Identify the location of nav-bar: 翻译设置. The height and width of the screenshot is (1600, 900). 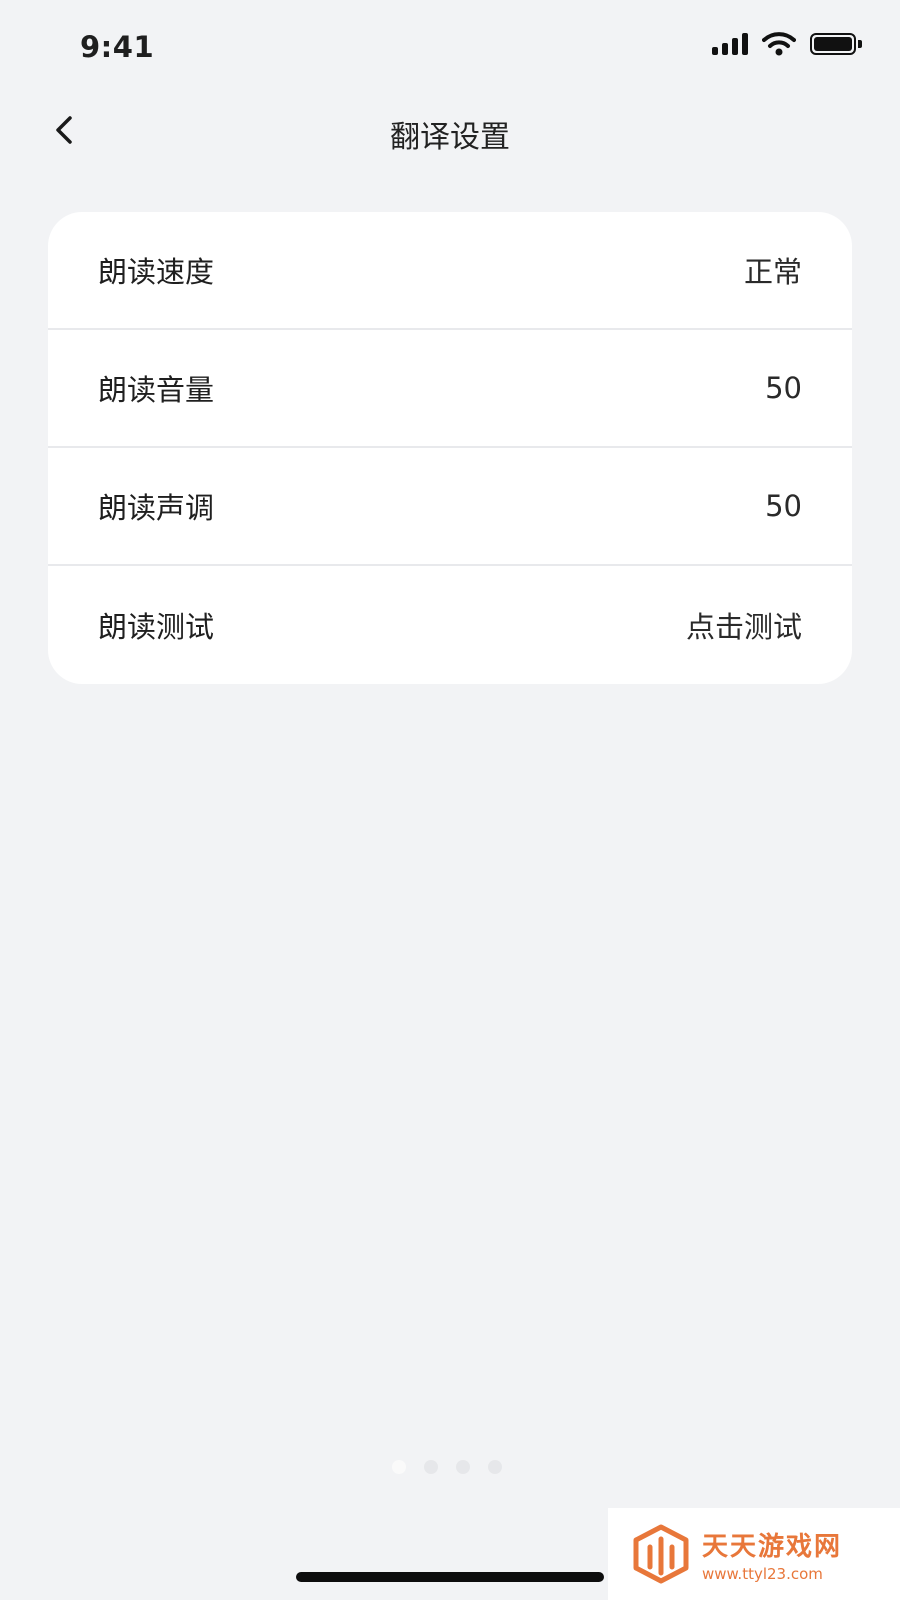
(450, 131).